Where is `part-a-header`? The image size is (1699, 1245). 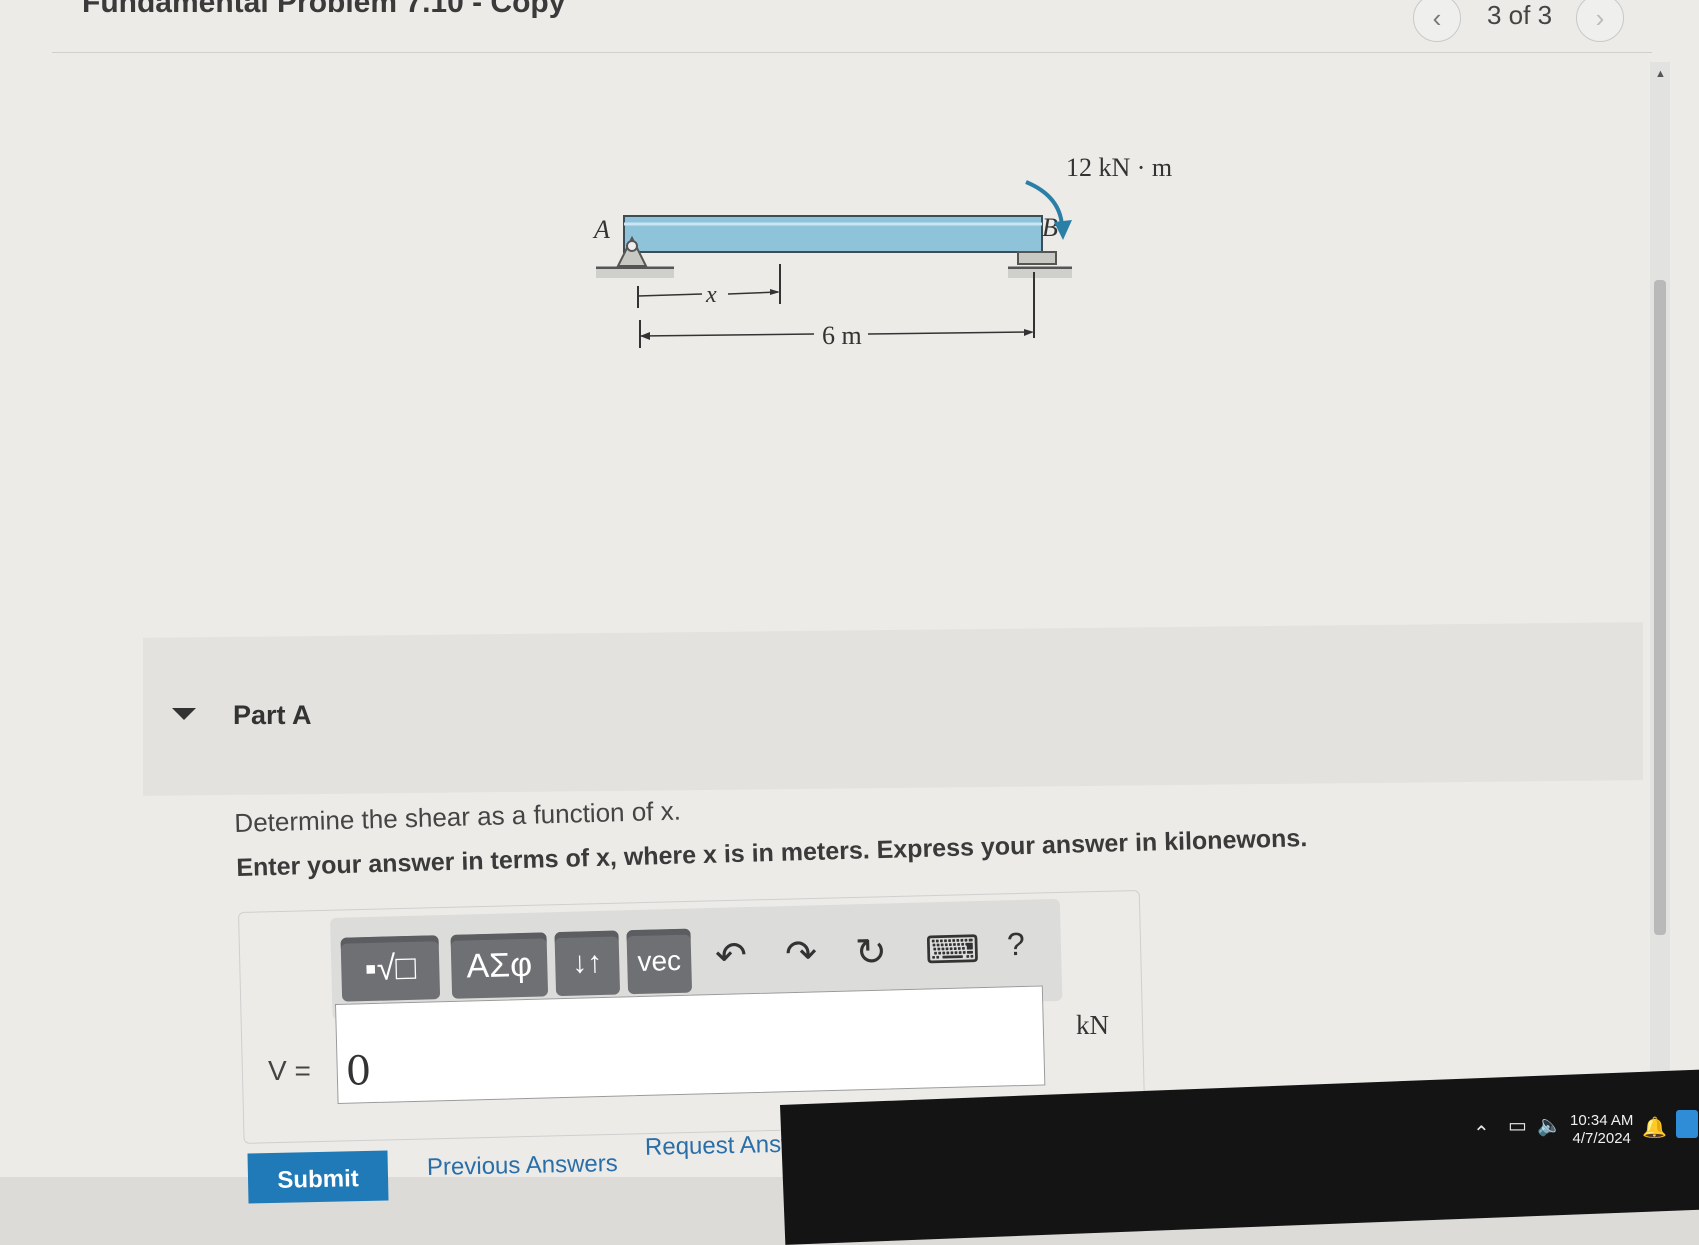
part-a-header is located at coordinates (893, 709).